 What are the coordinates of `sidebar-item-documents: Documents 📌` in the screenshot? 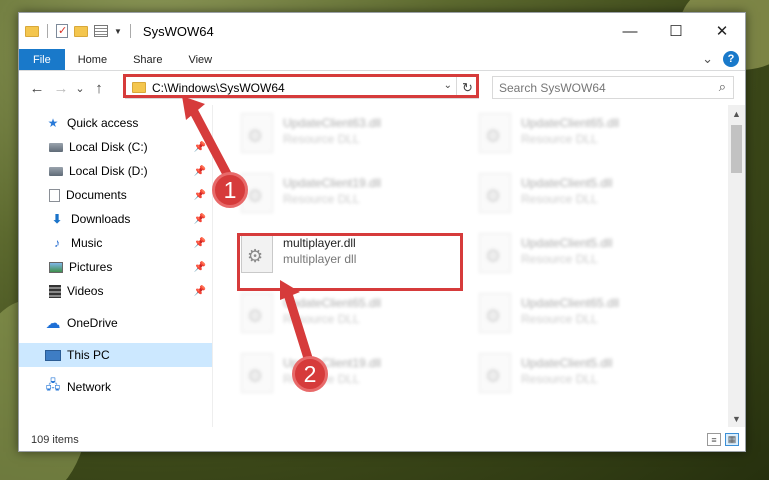 It's located at (115, 195).